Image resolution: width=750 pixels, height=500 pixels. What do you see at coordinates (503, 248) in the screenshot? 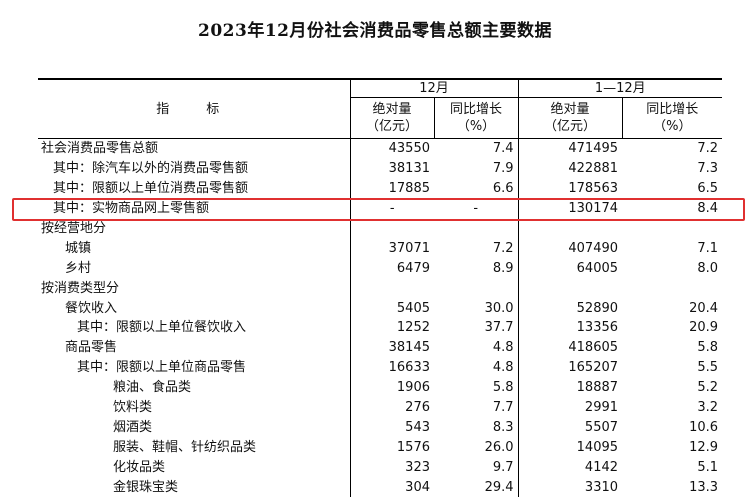
I see `dec-yoy: 7.2` at bounding box center [503, 248].